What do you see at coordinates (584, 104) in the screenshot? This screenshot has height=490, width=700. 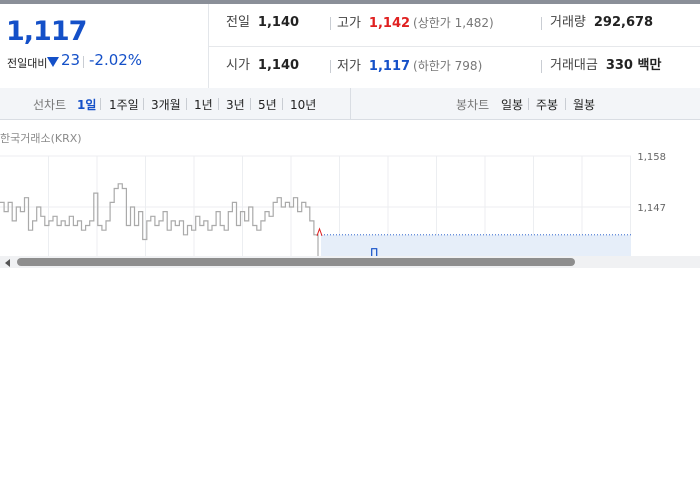 I see `tab-monthly-candle: 월봉` at bounding box center [584, 104].